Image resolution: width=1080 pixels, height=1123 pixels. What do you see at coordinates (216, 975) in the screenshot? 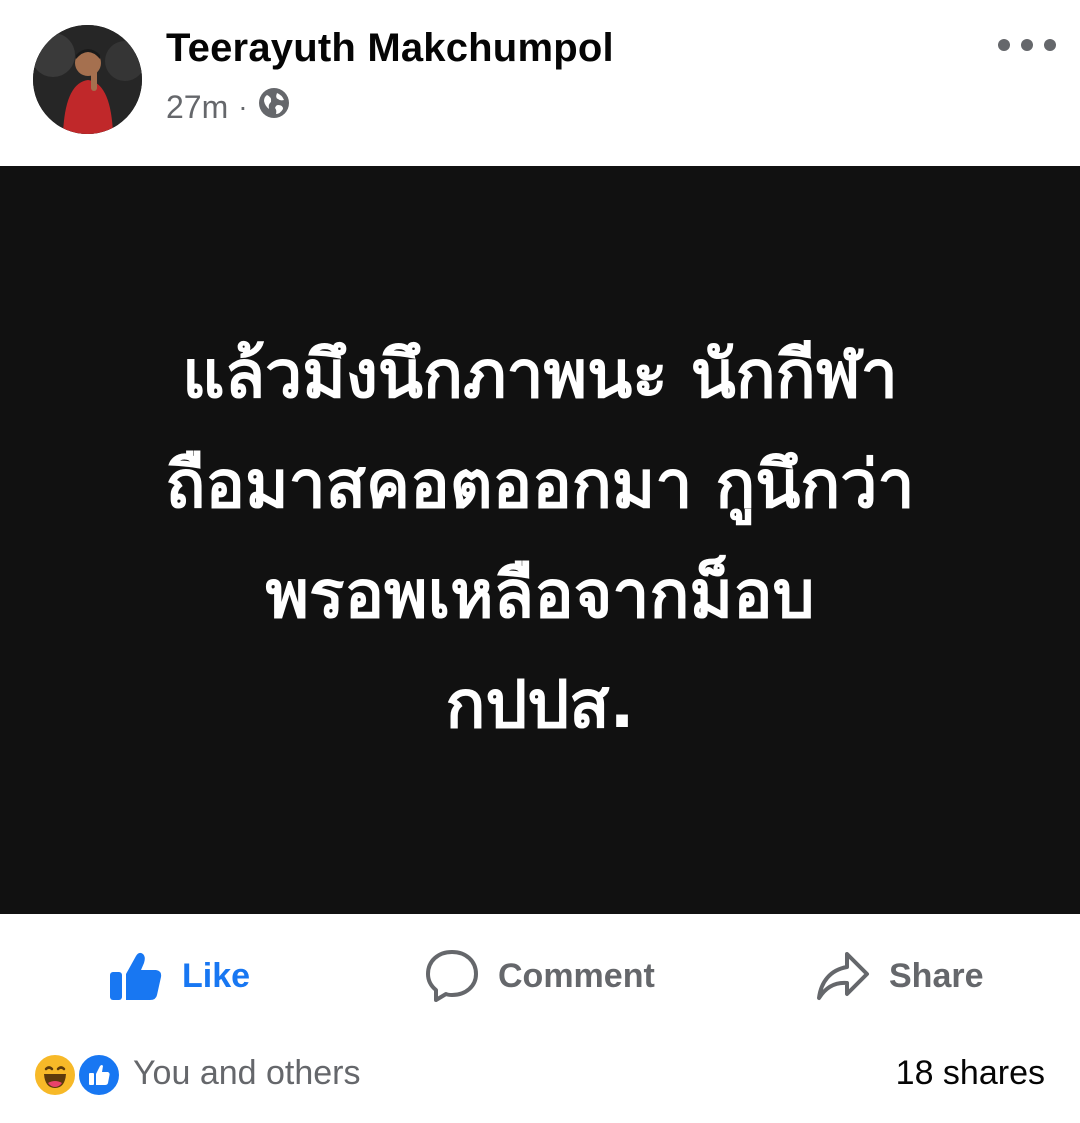
I see `like-label: Like` at bounding box center [216, 975].